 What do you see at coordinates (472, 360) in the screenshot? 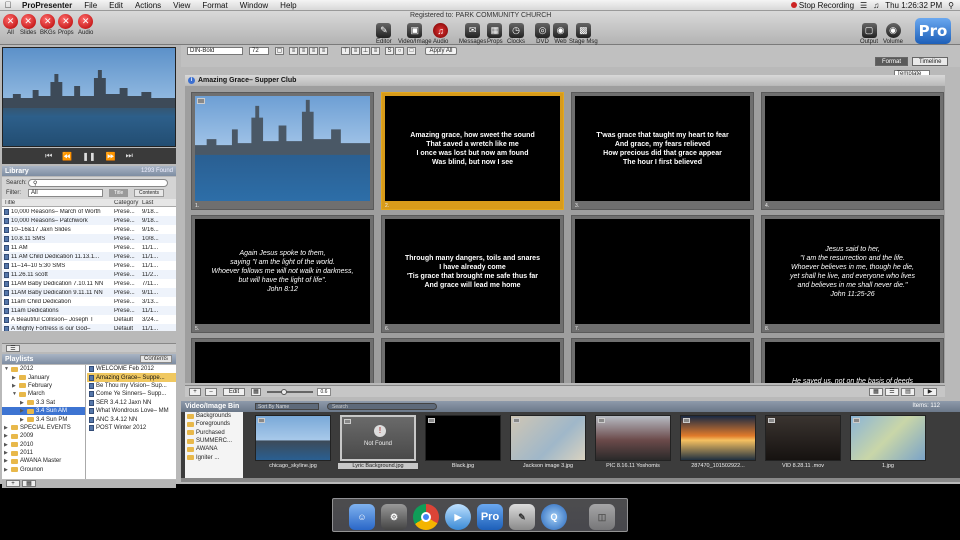
I see `slide-thumbnail: Amazing grace, how sweet the sound10.` at bounding box center [472, 360].